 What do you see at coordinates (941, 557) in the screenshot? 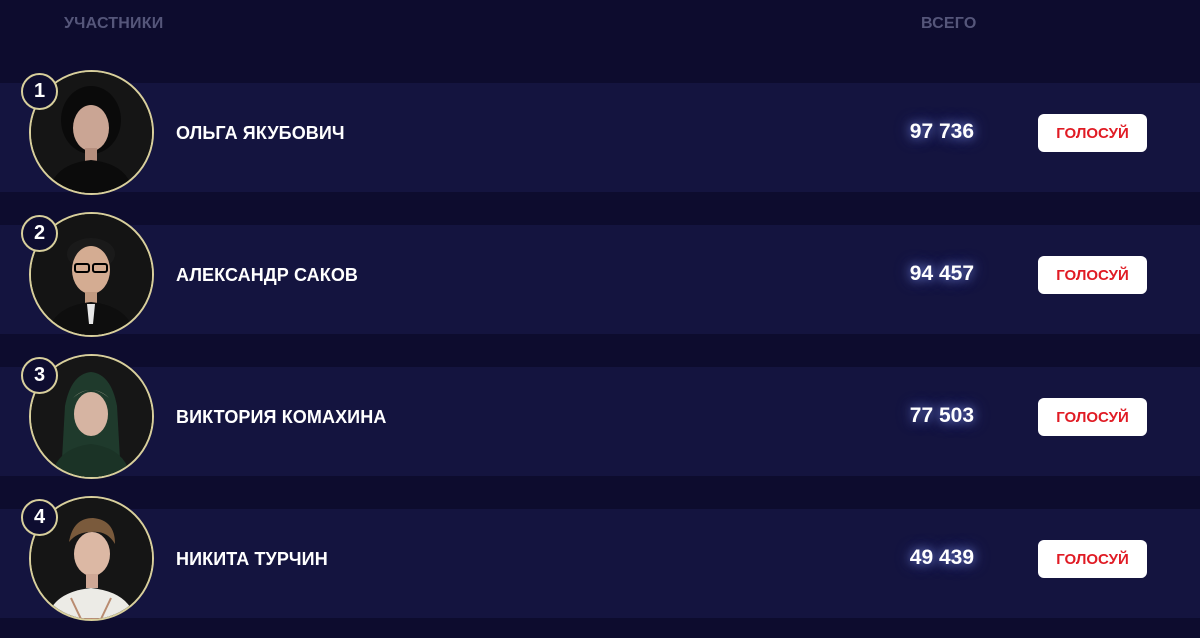
I see `vote-count: 49 439` at bounding box center [941, 557].